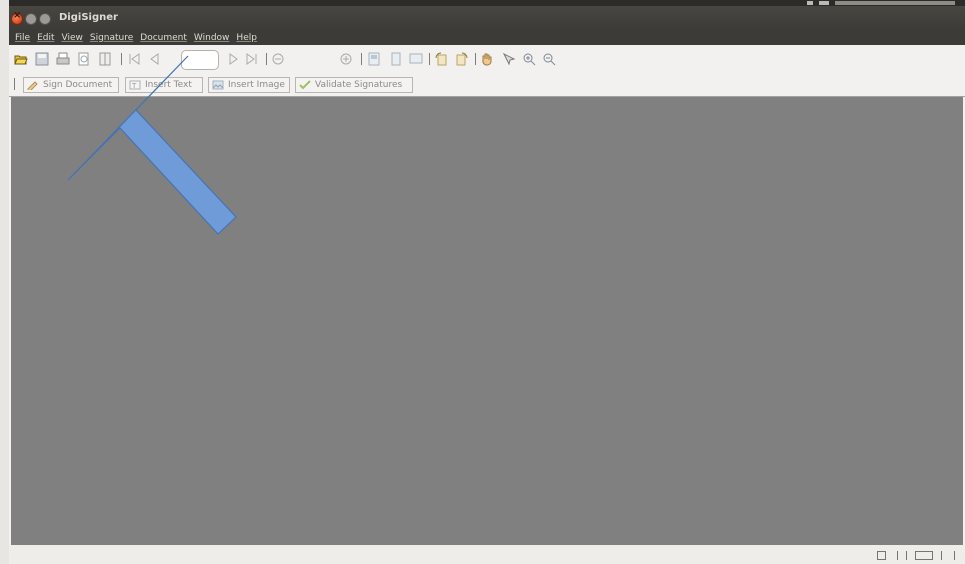 The height and width of the screenshot is (564, 965). Describe the element at coordinates (168, 85) in the screenshot. I see `insert-text-label: Insert Text` at that location.